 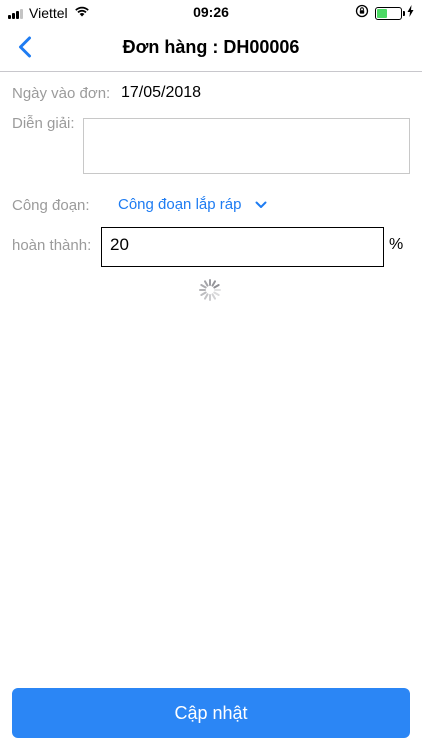 What do you see at coordinates (362, 13) in the screenshot?
I see `orientation-lock-icon` at bounding box center [362, 13].